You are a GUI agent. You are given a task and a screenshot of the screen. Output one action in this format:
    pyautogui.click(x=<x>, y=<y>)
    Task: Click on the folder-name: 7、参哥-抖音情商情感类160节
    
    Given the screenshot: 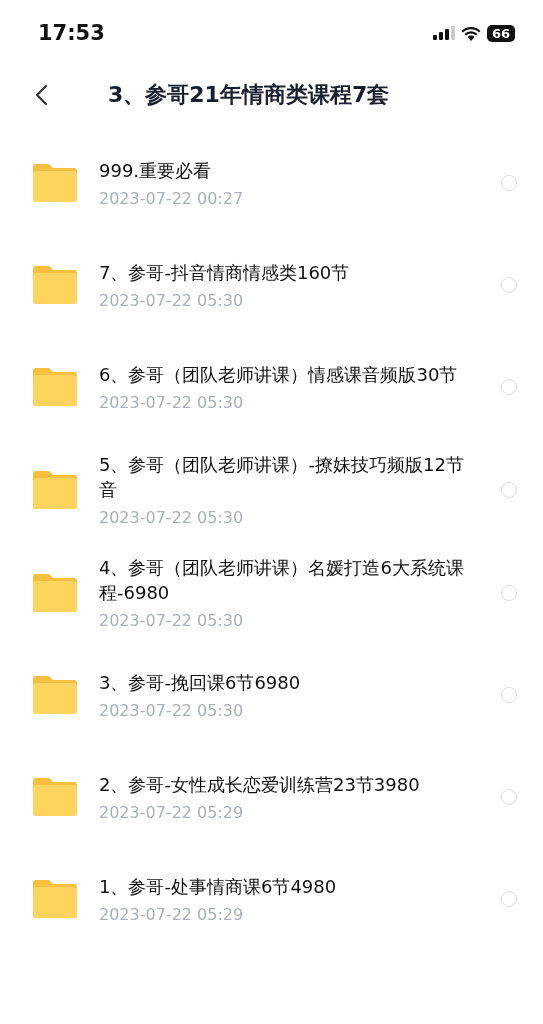 What is the action you would take?
    pyautogui.click(x=289, y=272)
    